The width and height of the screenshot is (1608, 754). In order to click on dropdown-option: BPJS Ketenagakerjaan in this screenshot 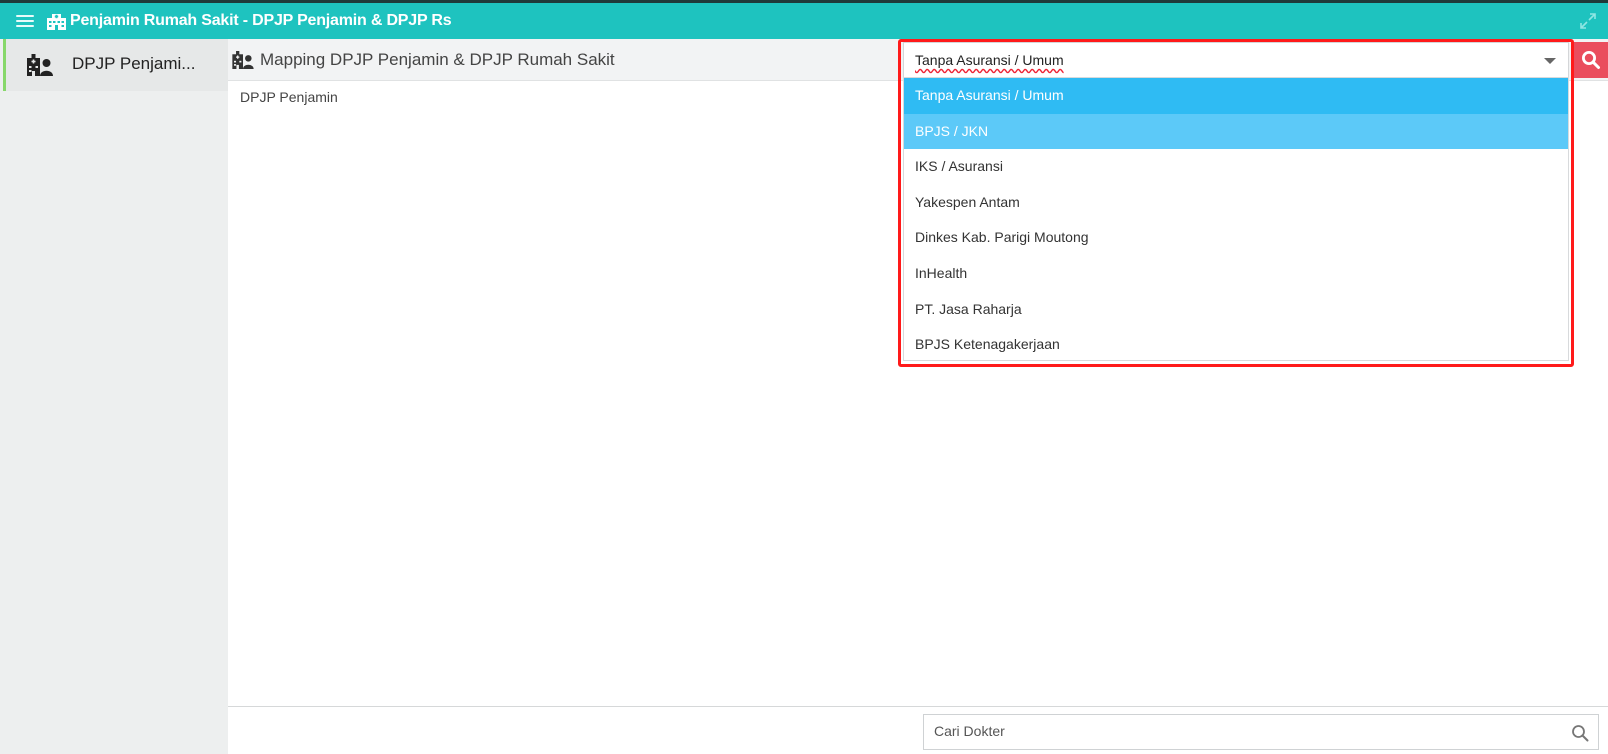, I will do `click(1236, 345)`.